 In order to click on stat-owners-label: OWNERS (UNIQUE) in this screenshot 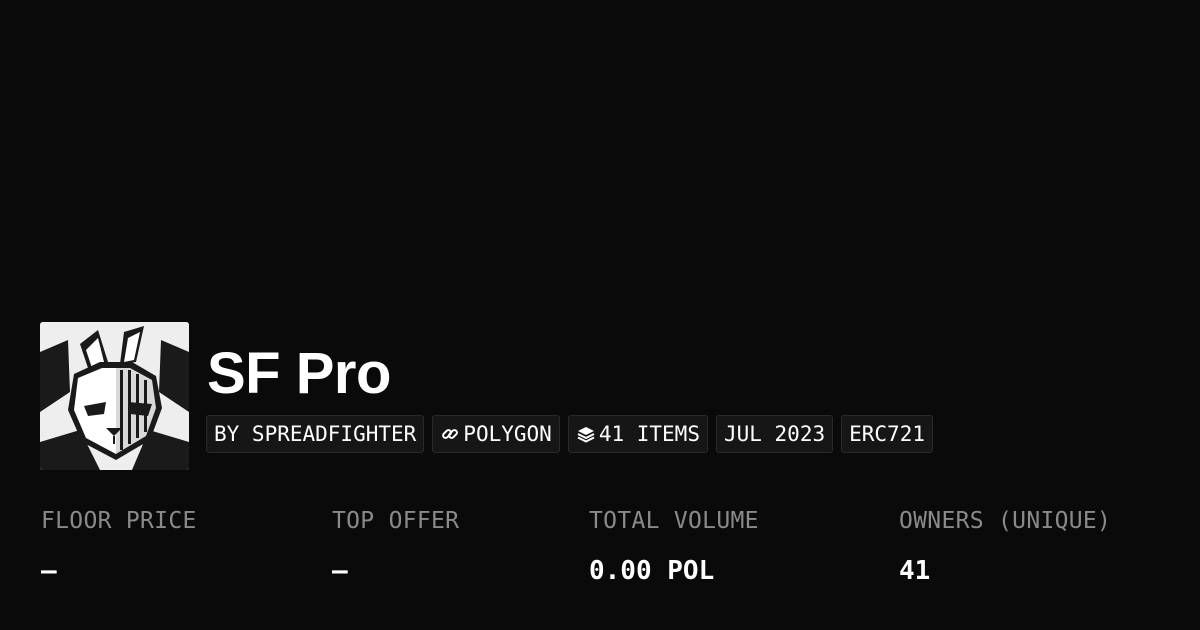, I will do `click(1005, 521)`.